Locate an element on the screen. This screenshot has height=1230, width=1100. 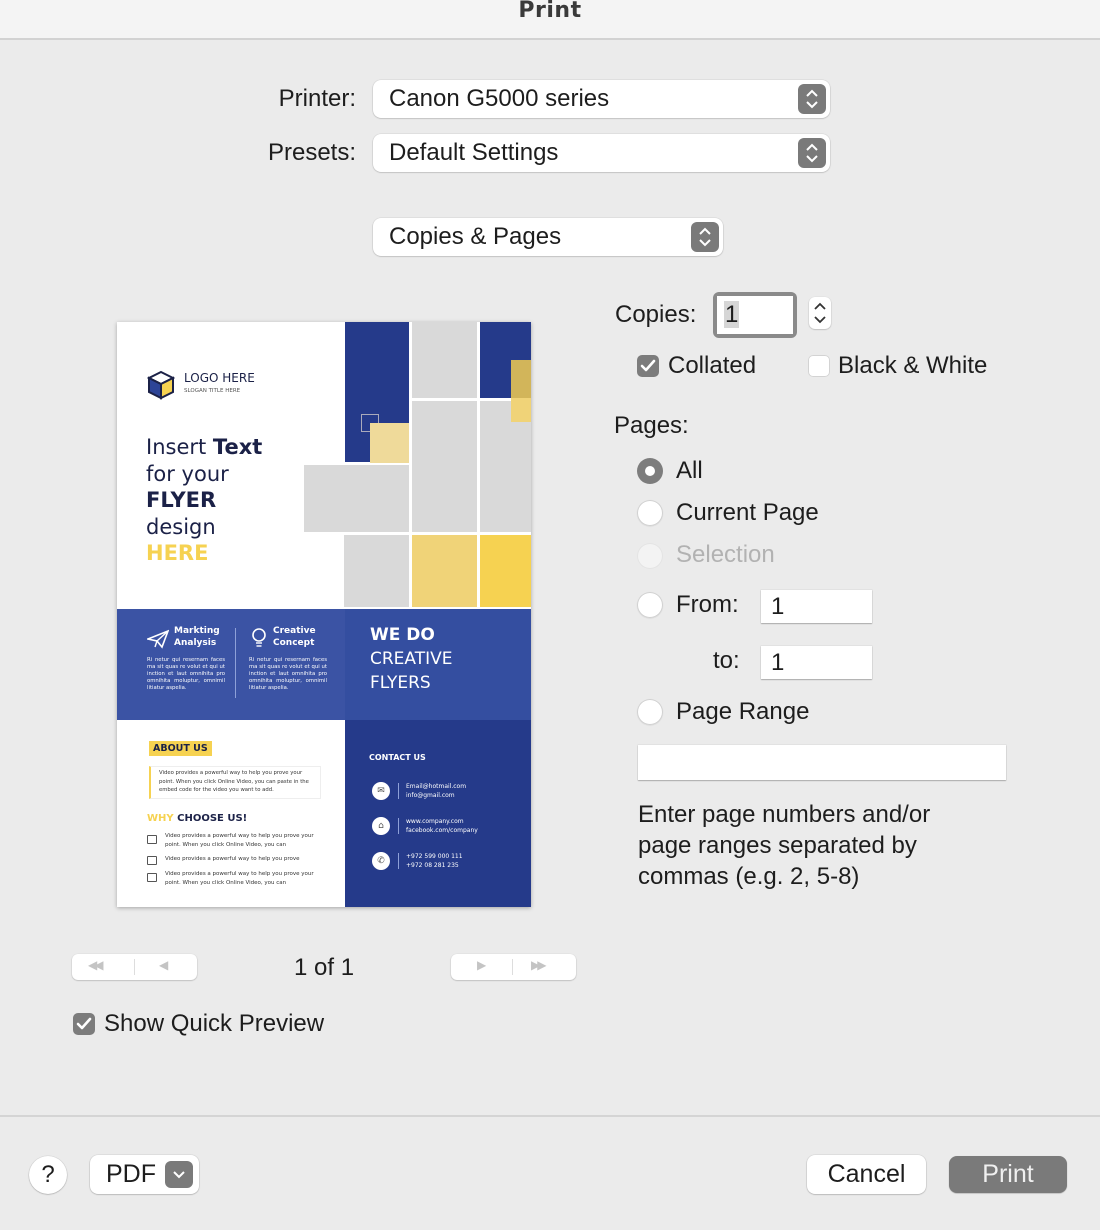
up-down-chevron-icon is located at coordinates (812, 99).